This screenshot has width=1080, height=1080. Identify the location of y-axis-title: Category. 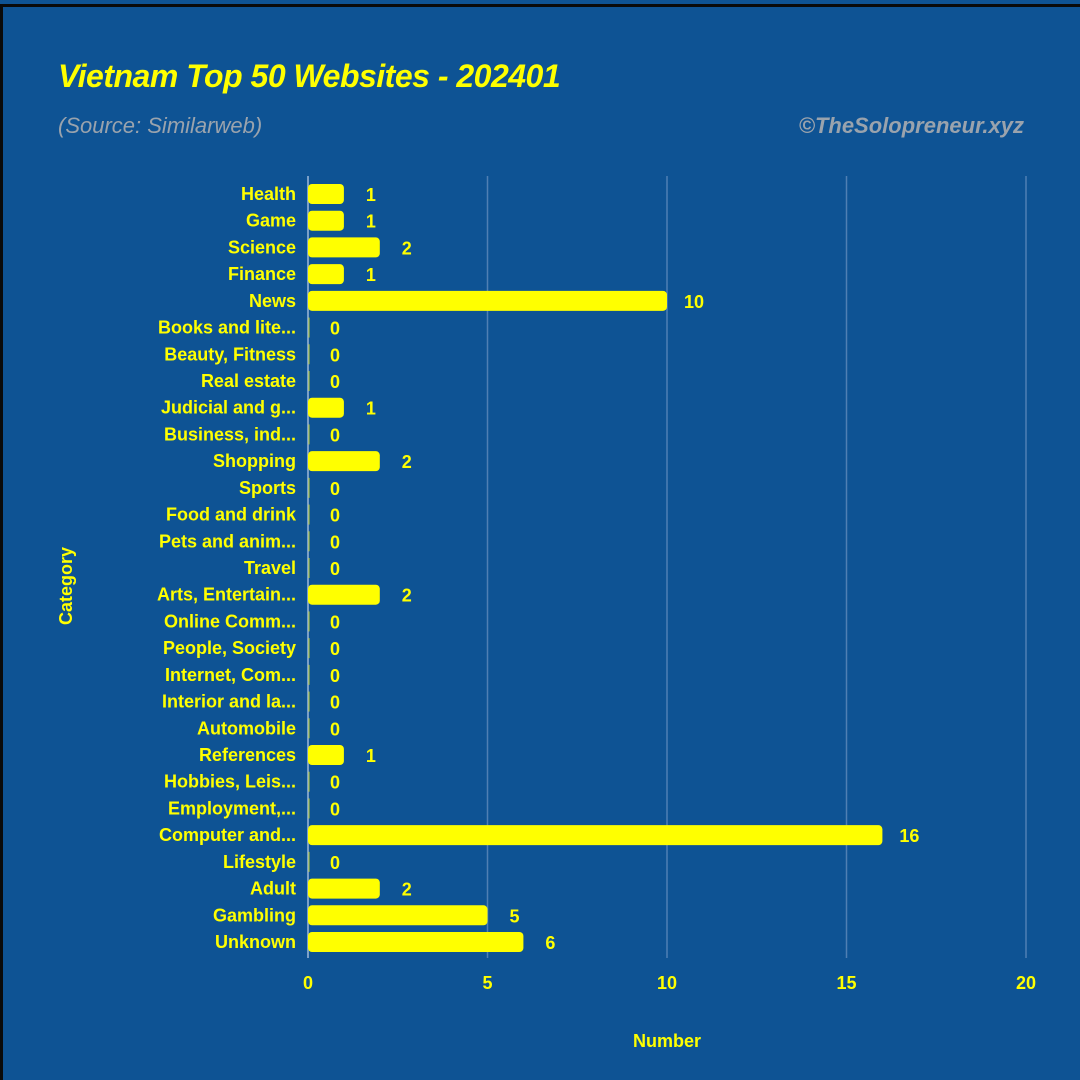
(66, 586).